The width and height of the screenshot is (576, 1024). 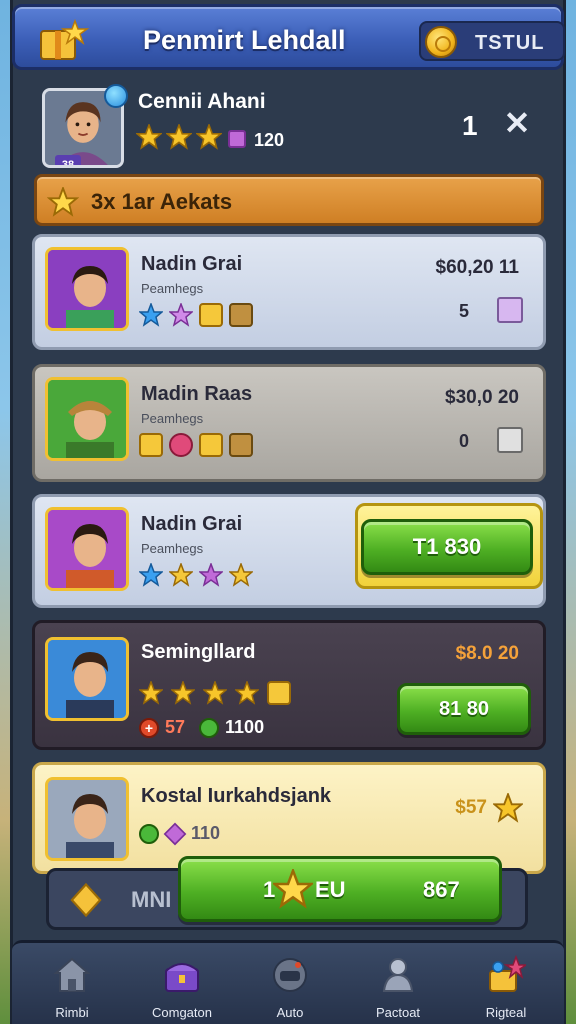 I want to click on nav-item-comgaton: Comgaton, so click(x=182, y=986).